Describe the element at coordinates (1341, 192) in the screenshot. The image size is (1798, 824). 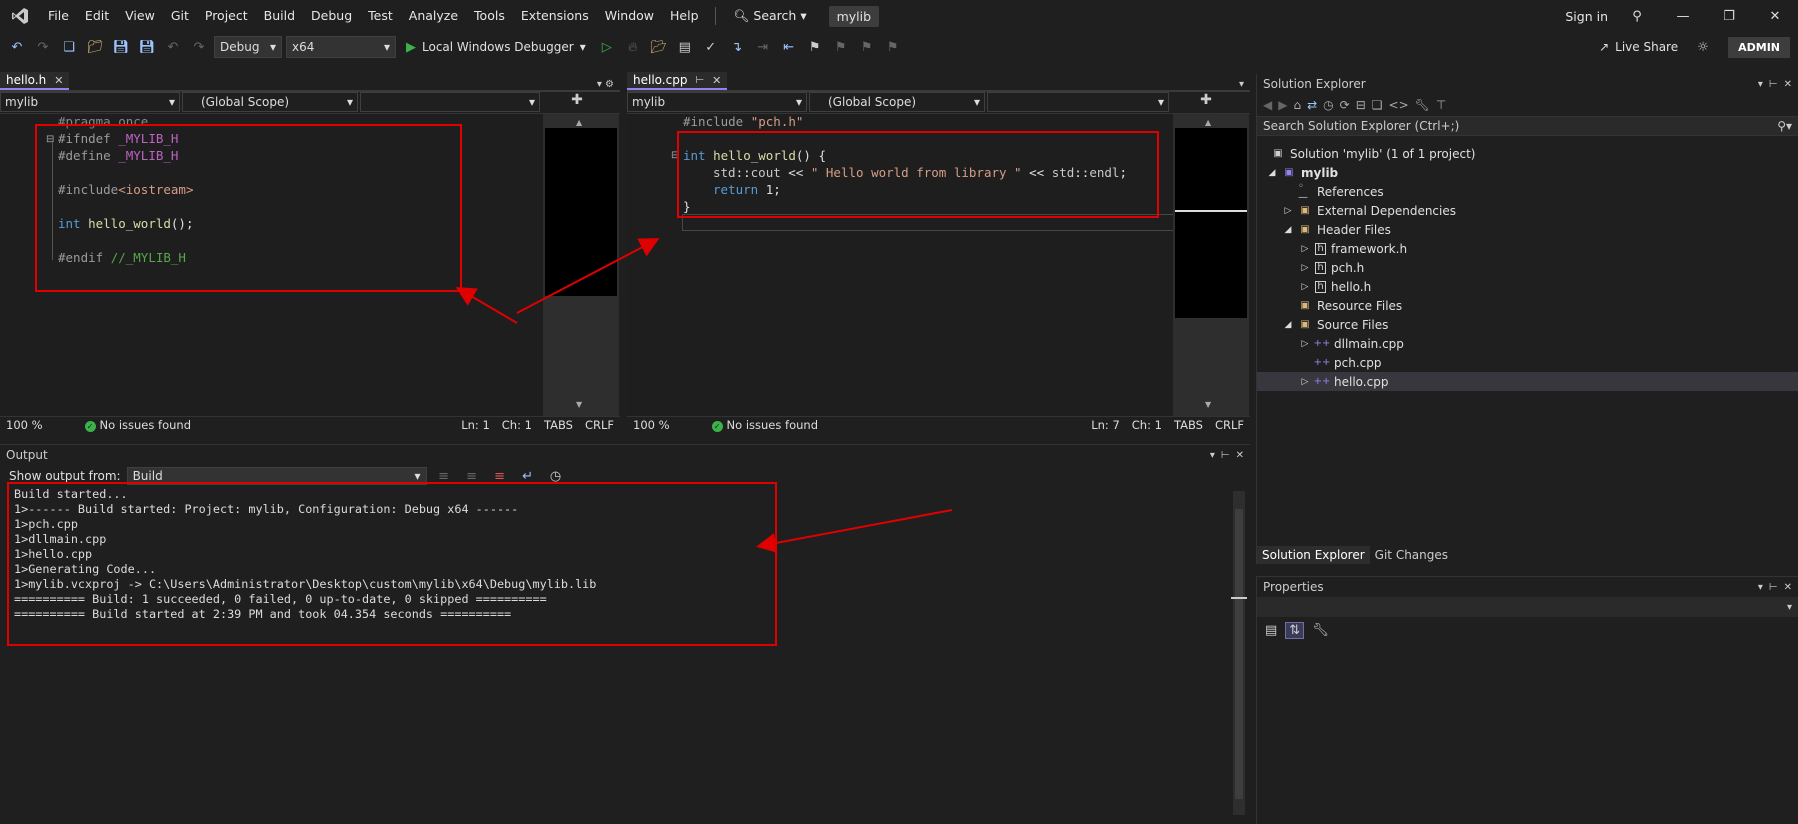
I see `tree-references: ◦— References` at that location.